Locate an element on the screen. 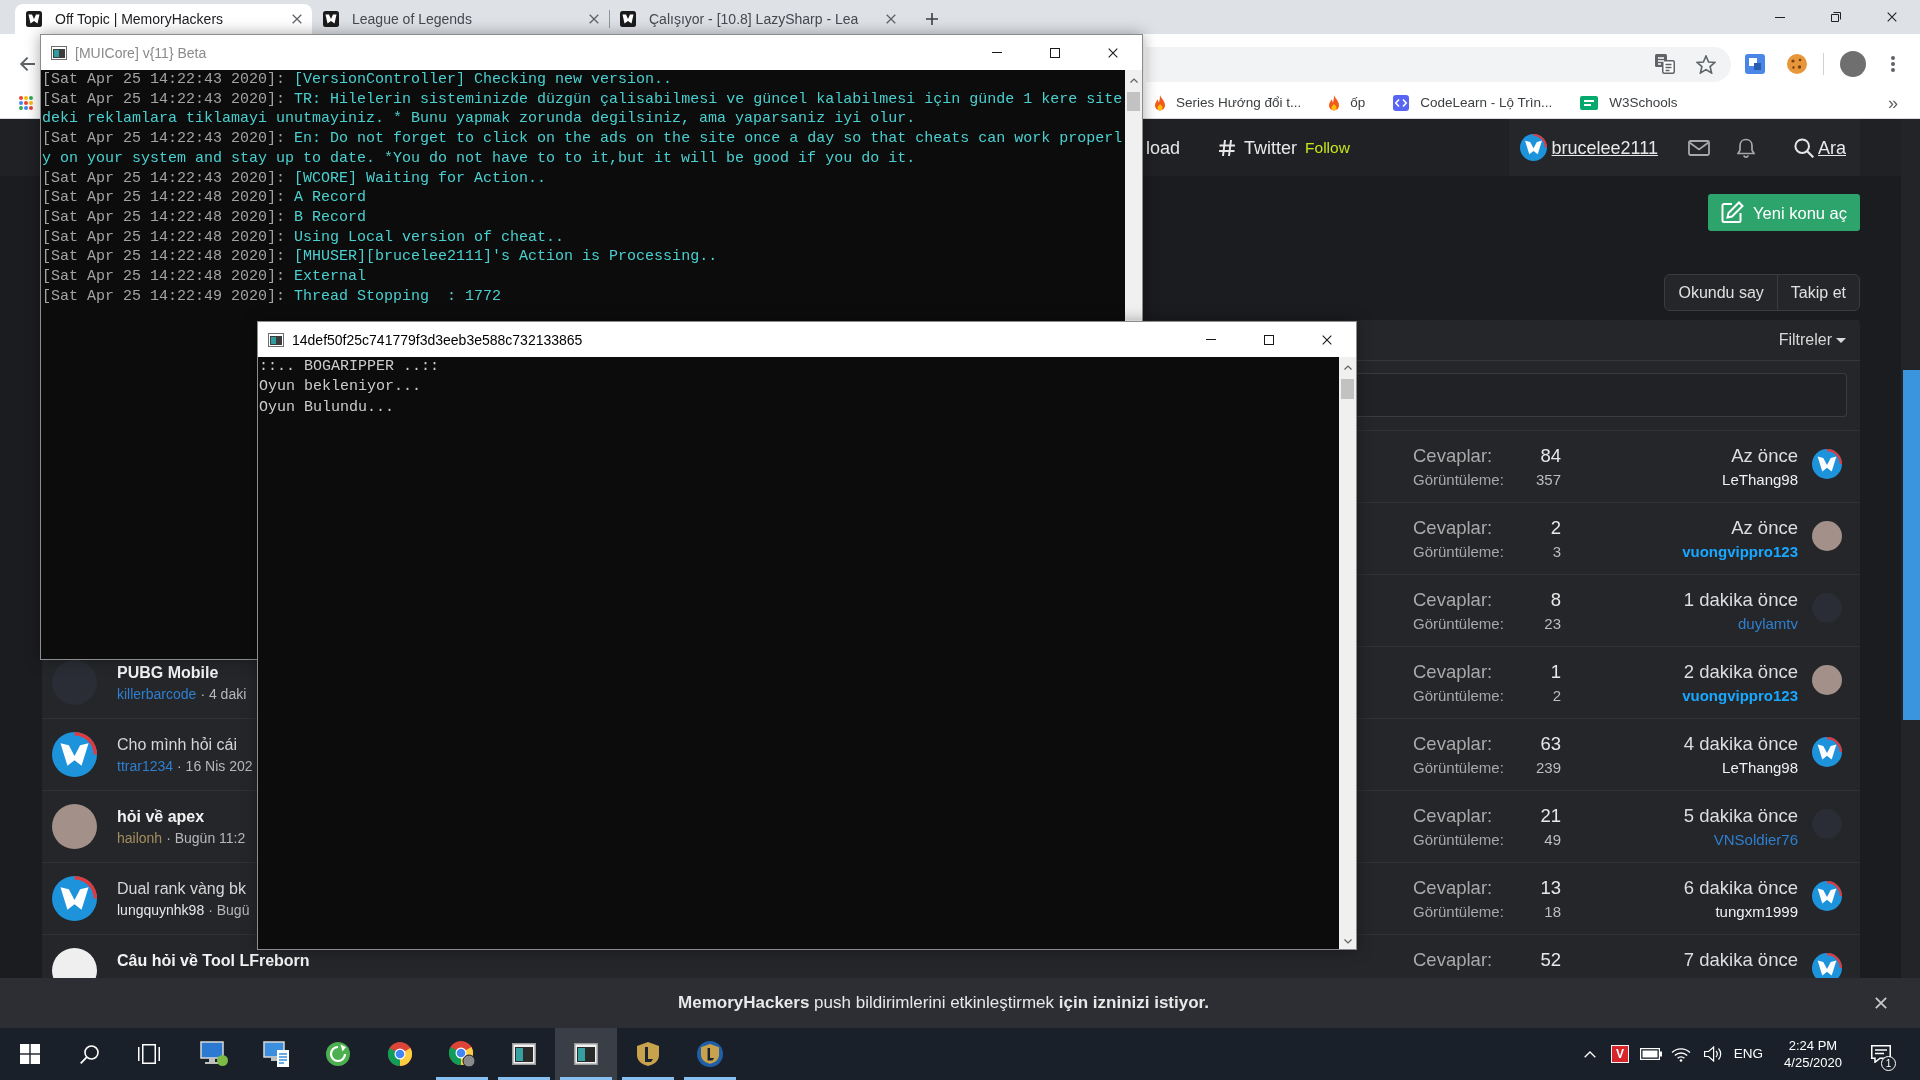 The height and width of the screenshot is (1080, 1920). search-button: Ara is located at coordinates (1820, 147).